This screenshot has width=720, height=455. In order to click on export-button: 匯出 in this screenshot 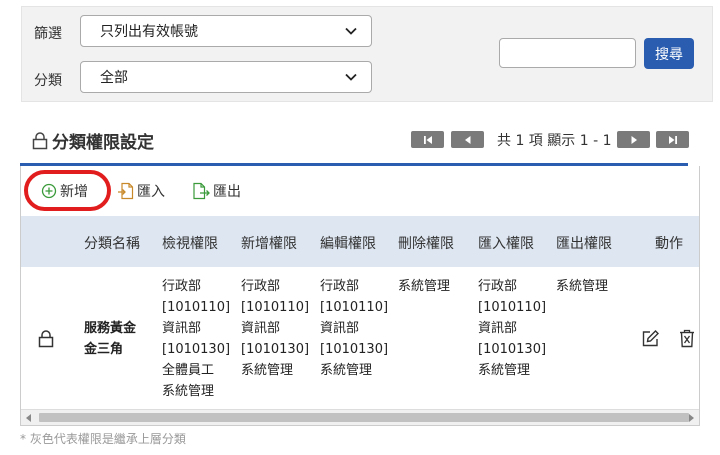, I will do `click(216, 191)`.